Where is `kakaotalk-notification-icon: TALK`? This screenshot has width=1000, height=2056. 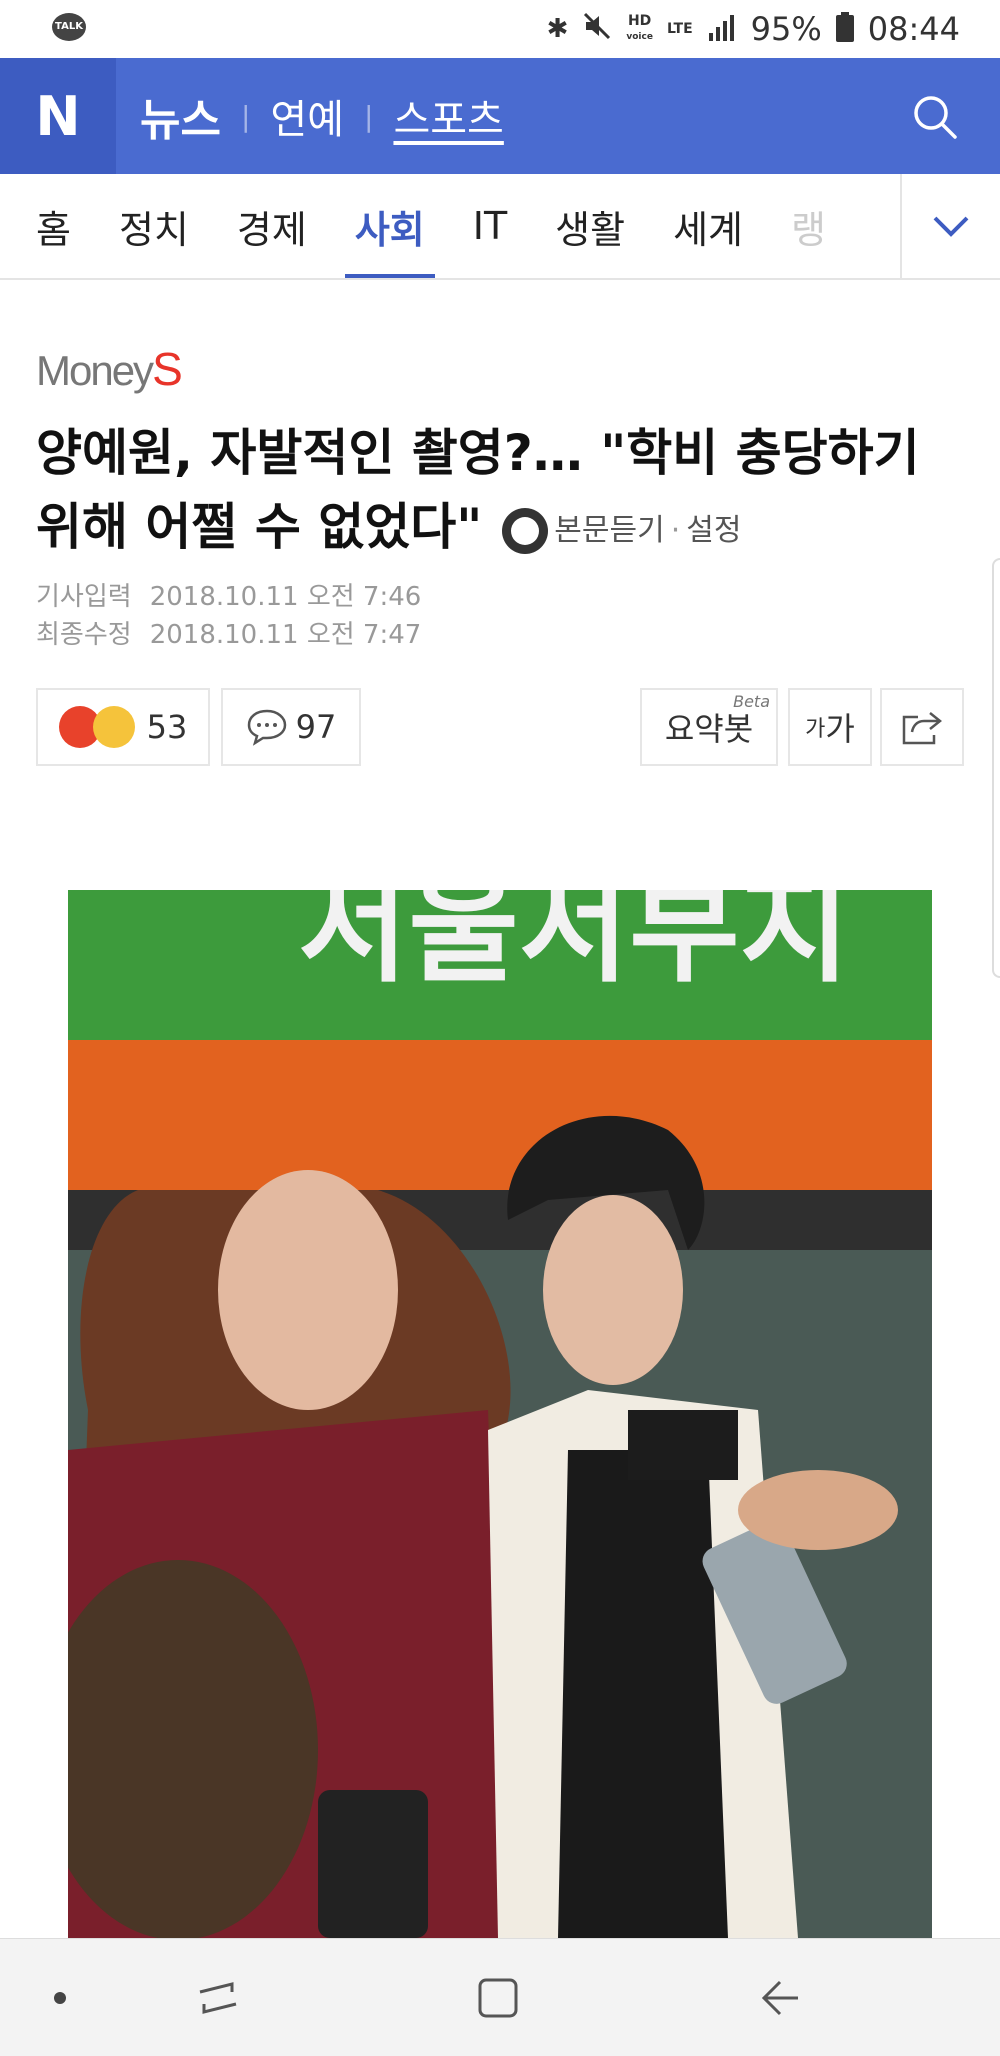
kakaotalk-notification-icon: TALK is located at coordinates (69, 27).